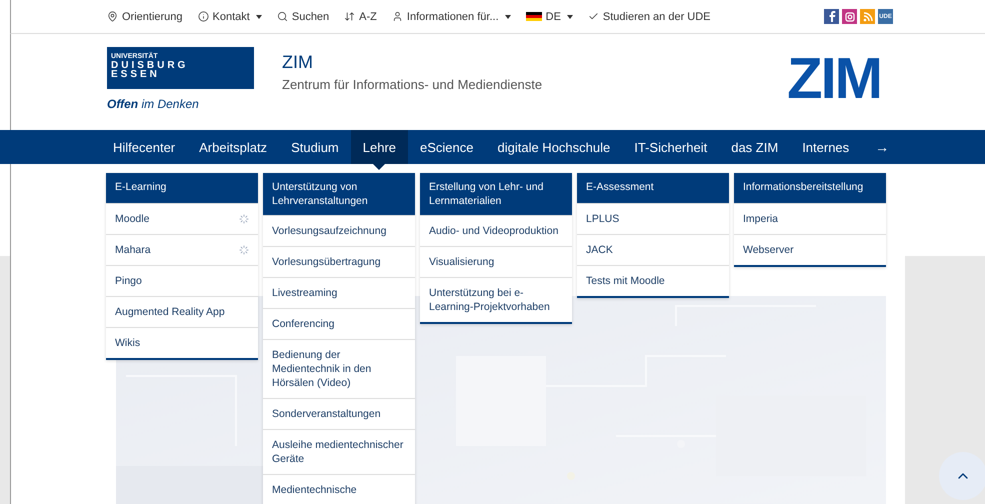 The width and height of the screenshot is (985, 504). What do you see at coordinates (653, 218) in the screenshot?
I see `menu-item: LPLUS` at bounding box center [653, 218].